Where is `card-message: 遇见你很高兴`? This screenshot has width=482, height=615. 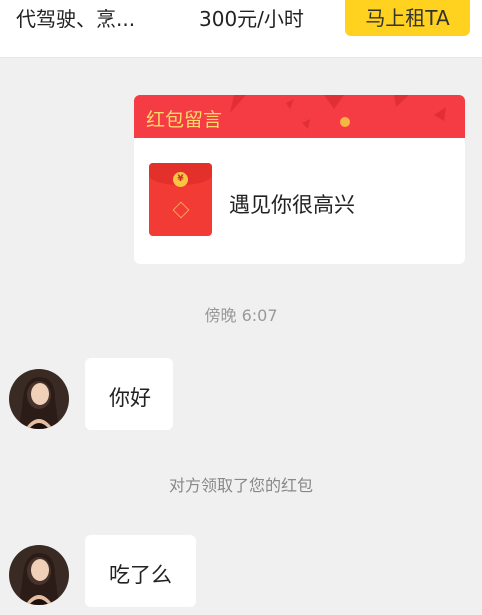
card-message: 遇见你很高兴 is located at coordinates (292, 205).